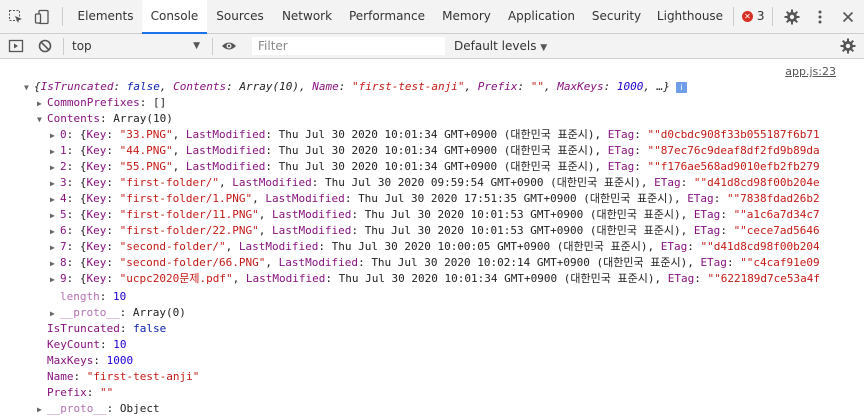 This screenshot has height=418, width=864. Describe the element at coordinates (848, 46) in the screenshot. I see `console-settings-gear-icon` at that location.